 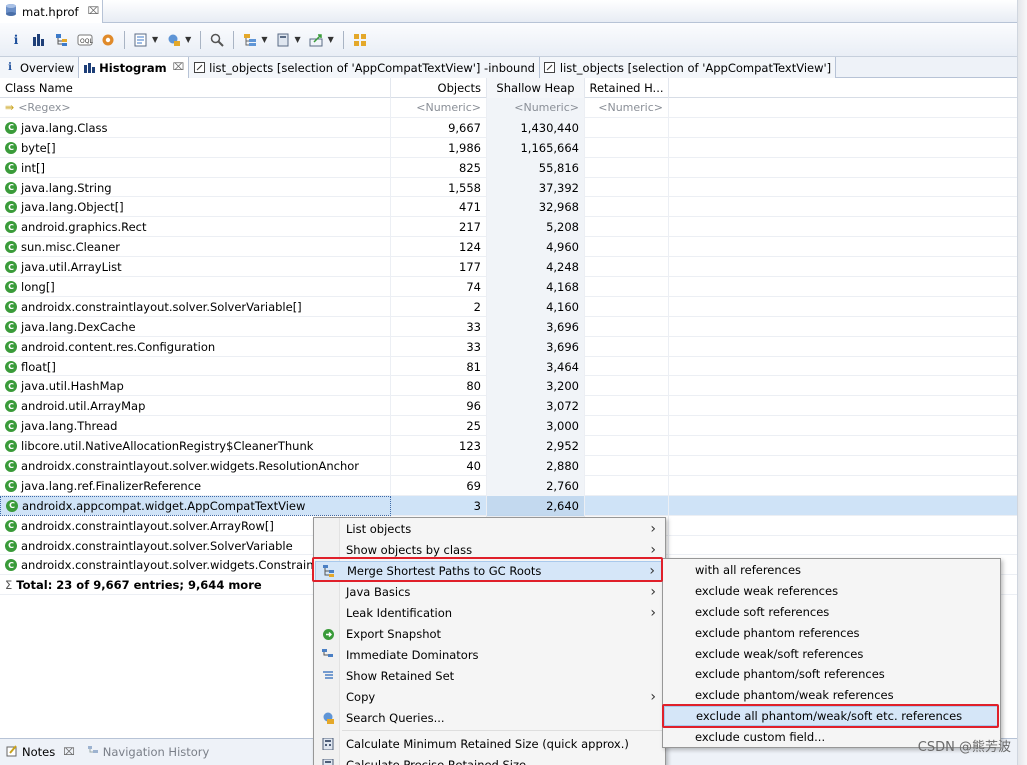 I want to click on class-name-cell: Cjava.lang.ref.FinalizerReference, so click(x=195, y=485).